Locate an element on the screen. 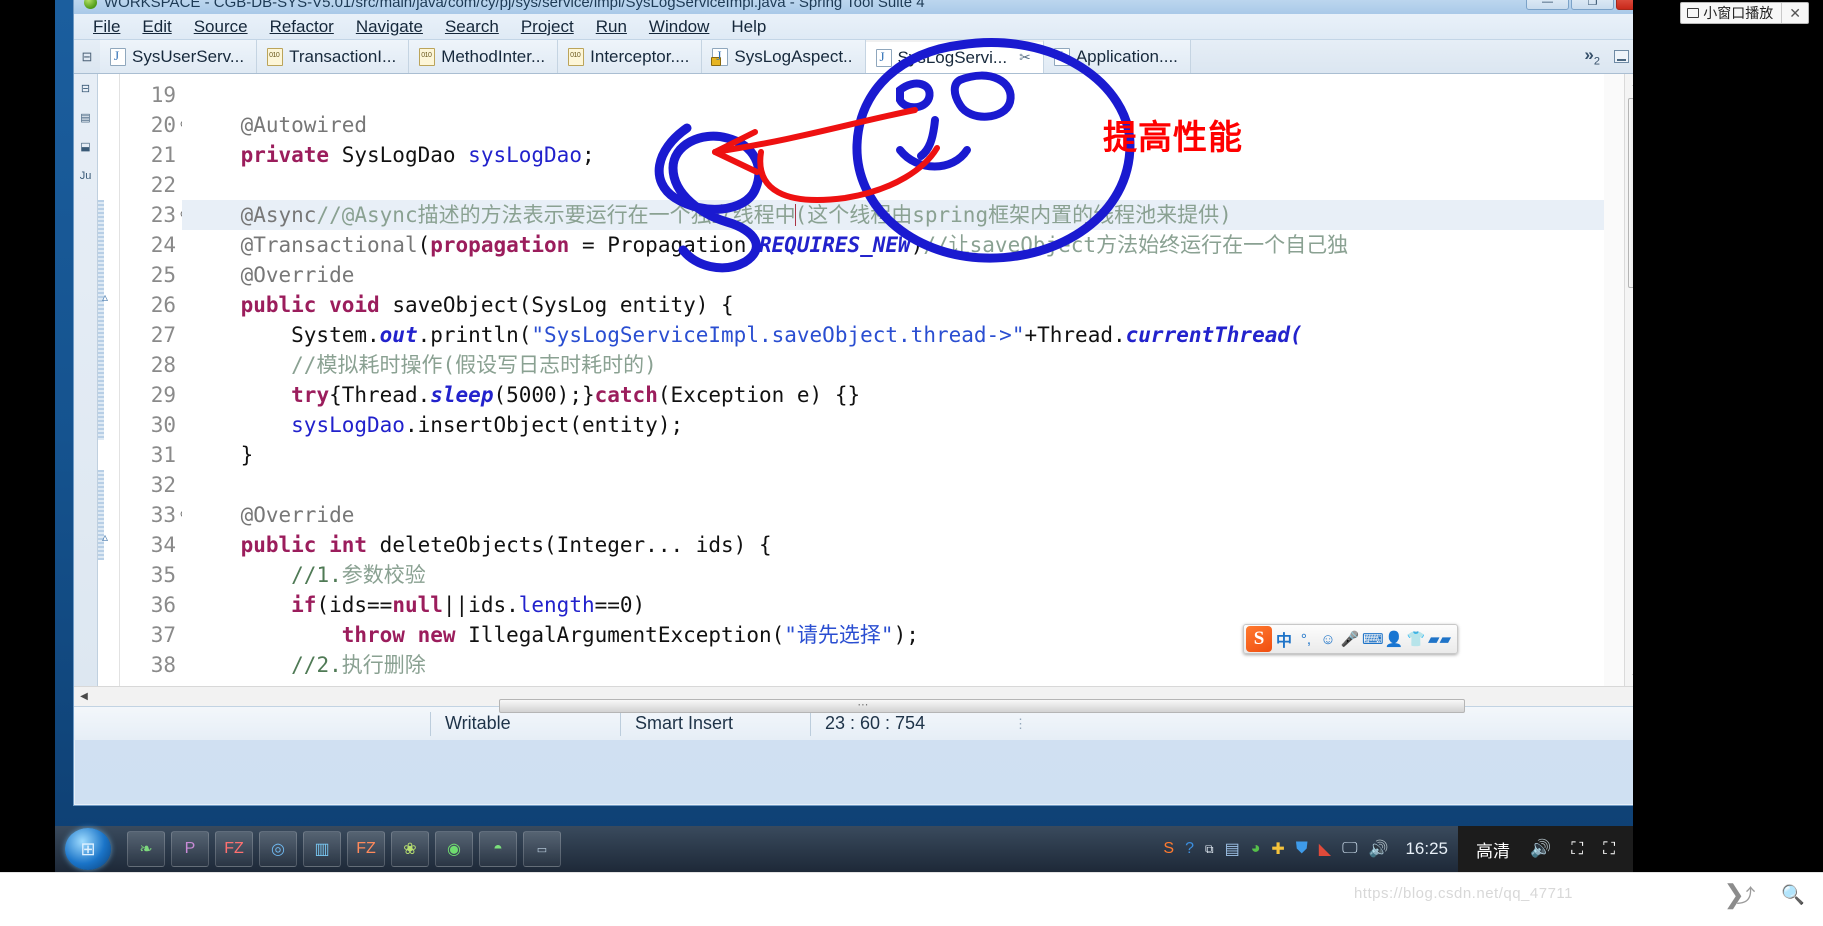  taskbar-item-9: ◓ is located at coordinates (498, 849).